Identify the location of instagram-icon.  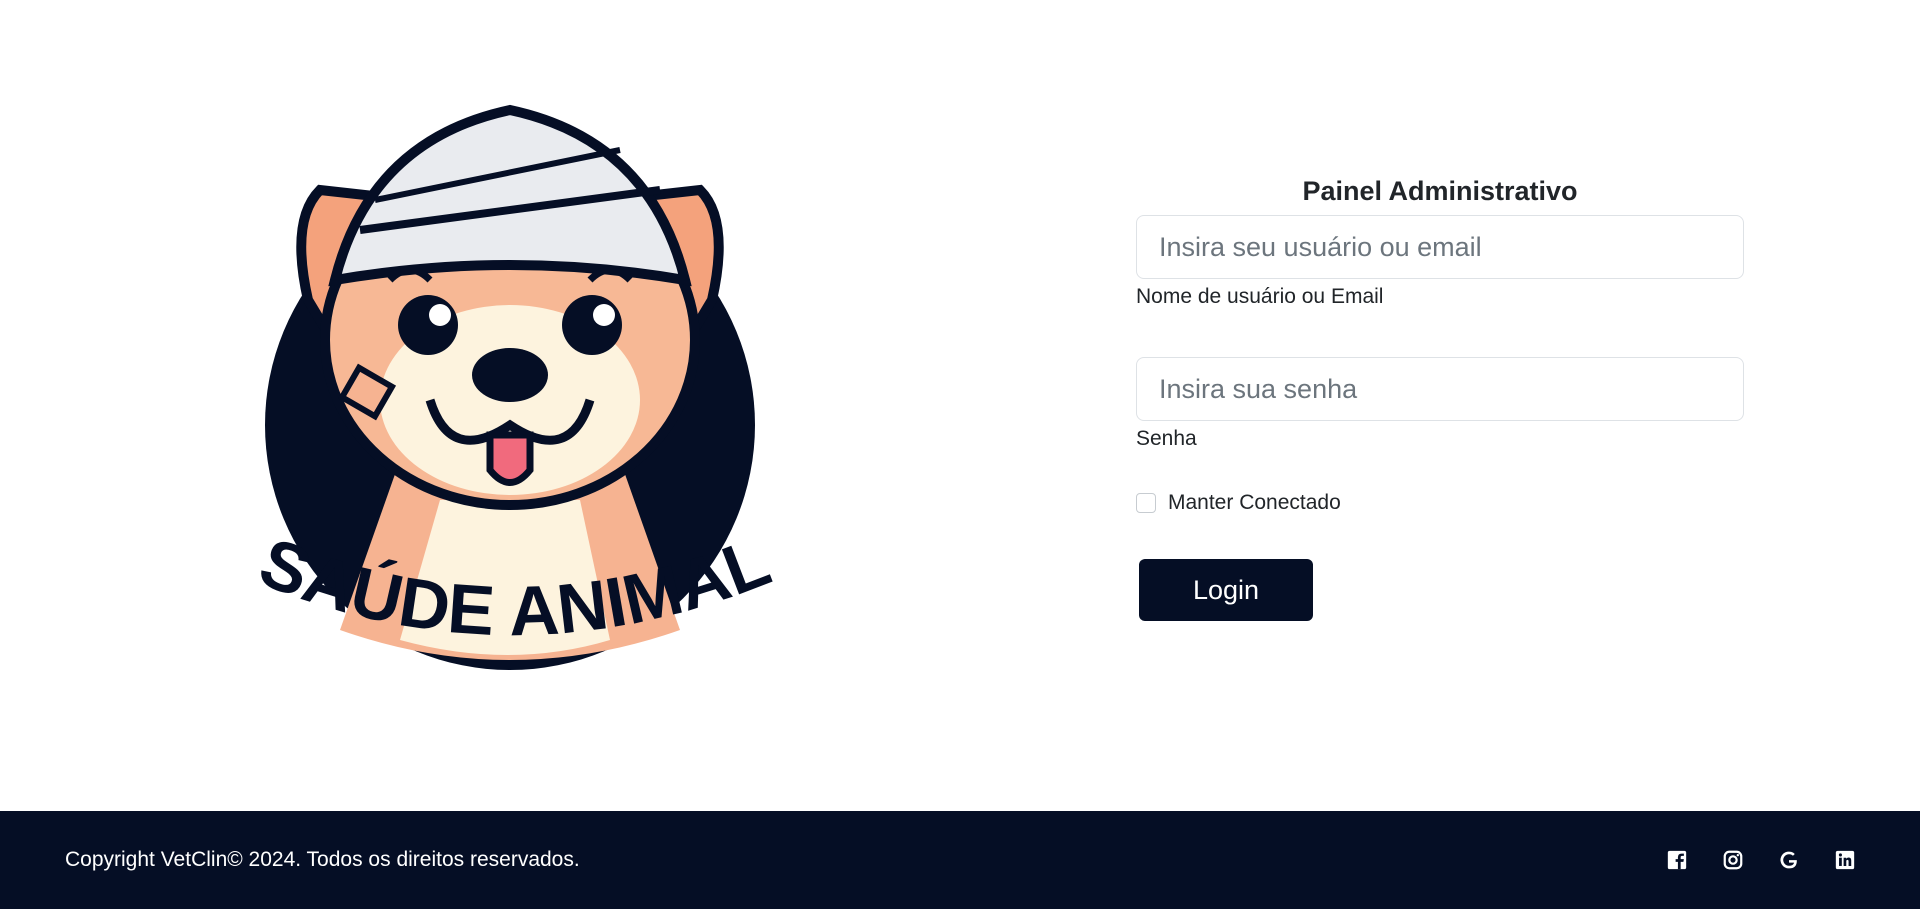
(1732, 860).